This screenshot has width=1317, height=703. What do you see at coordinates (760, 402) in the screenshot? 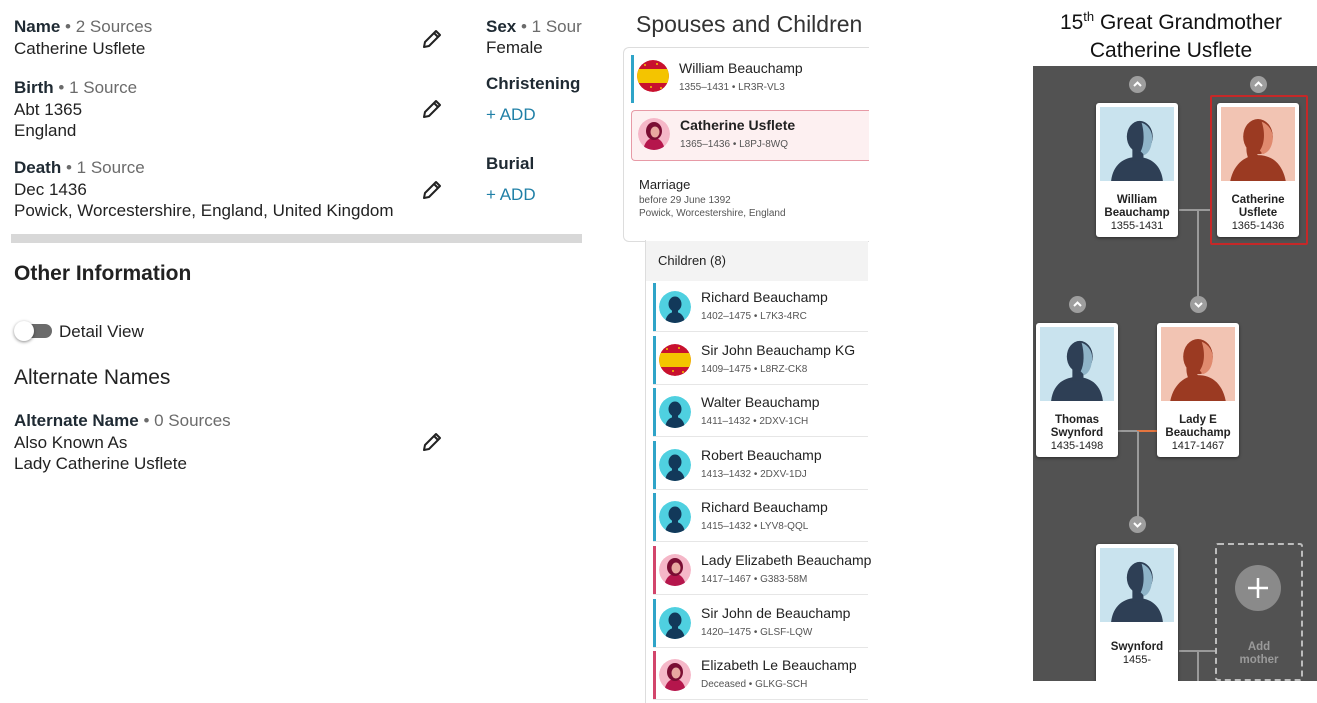
I see `child-name: Walter Beauchamp` at bounding box center [760, 402].